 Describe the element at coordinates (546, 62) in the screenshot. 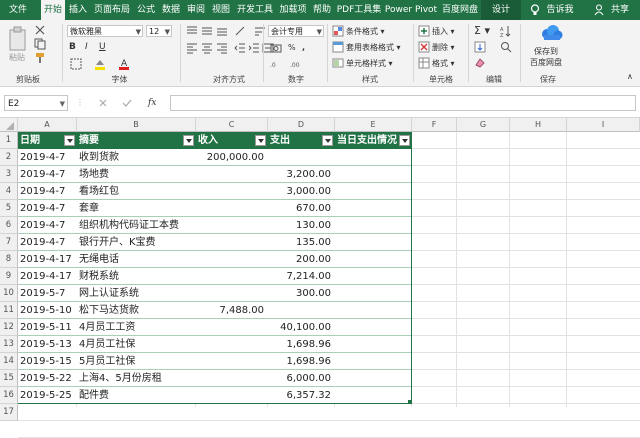

I see `save-to-baidu-line2: 百度网盘` at that location.